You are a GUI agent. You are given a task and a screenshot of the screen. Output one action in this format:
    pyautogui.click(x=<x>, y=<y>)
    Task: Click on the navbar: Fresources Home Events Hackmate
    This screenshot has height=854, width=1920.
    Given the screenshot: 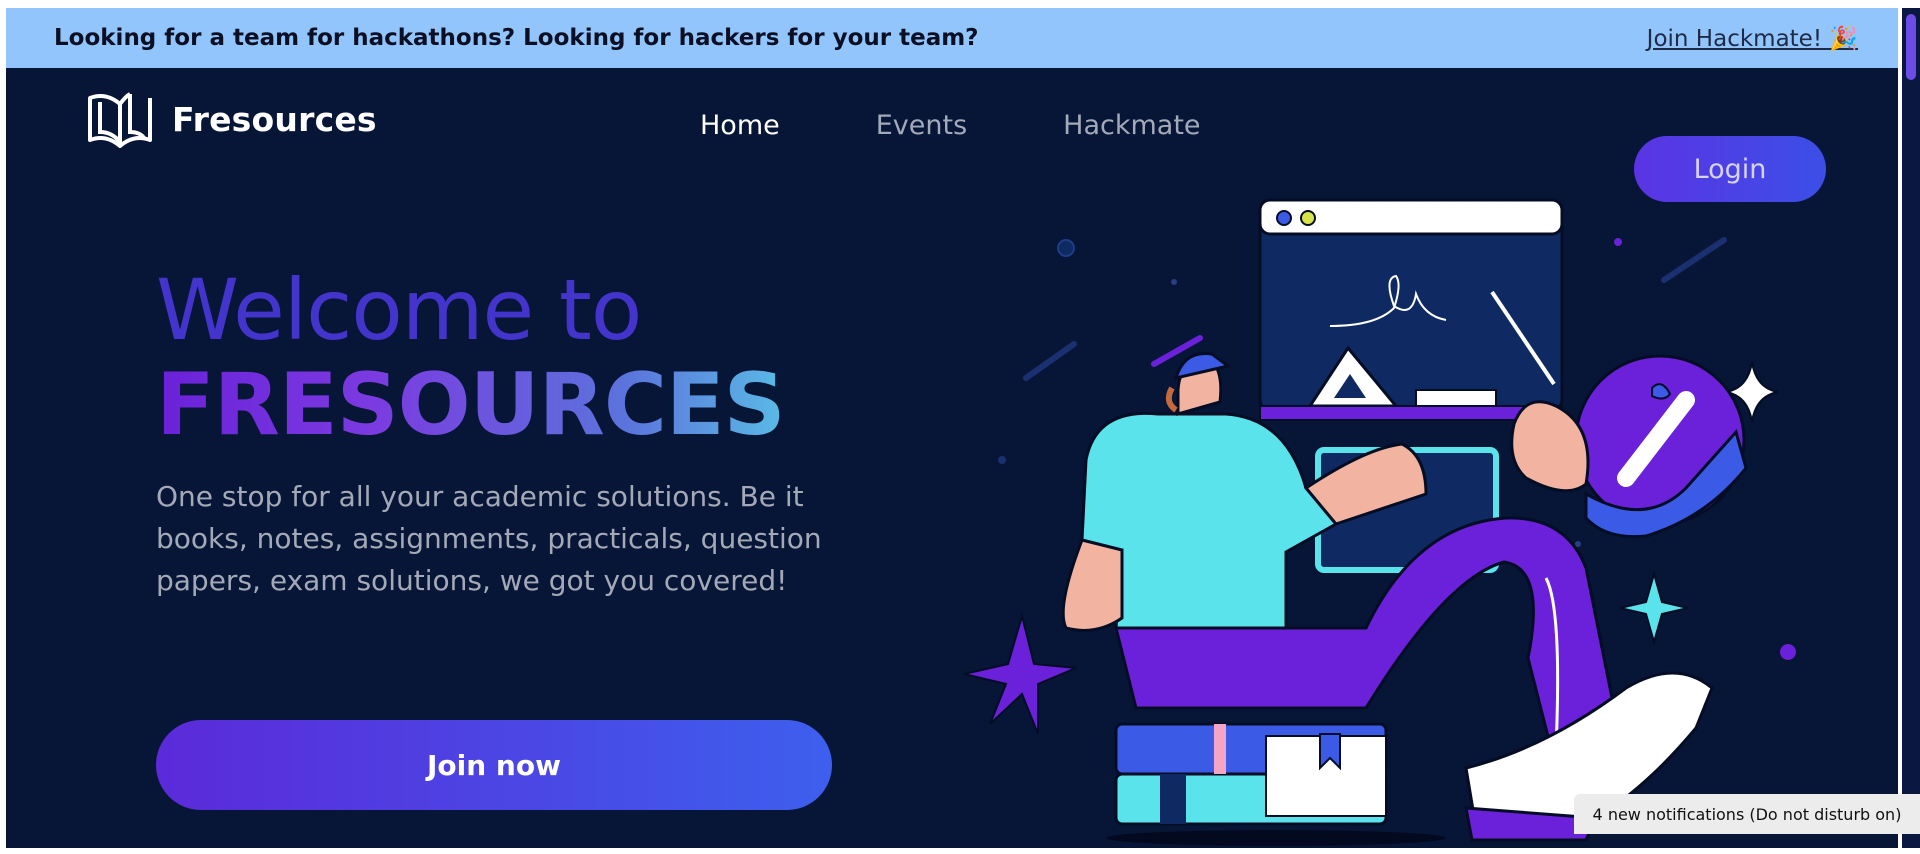 What is the action you would take?
    pyautogui.click(x=952, y=122)
    